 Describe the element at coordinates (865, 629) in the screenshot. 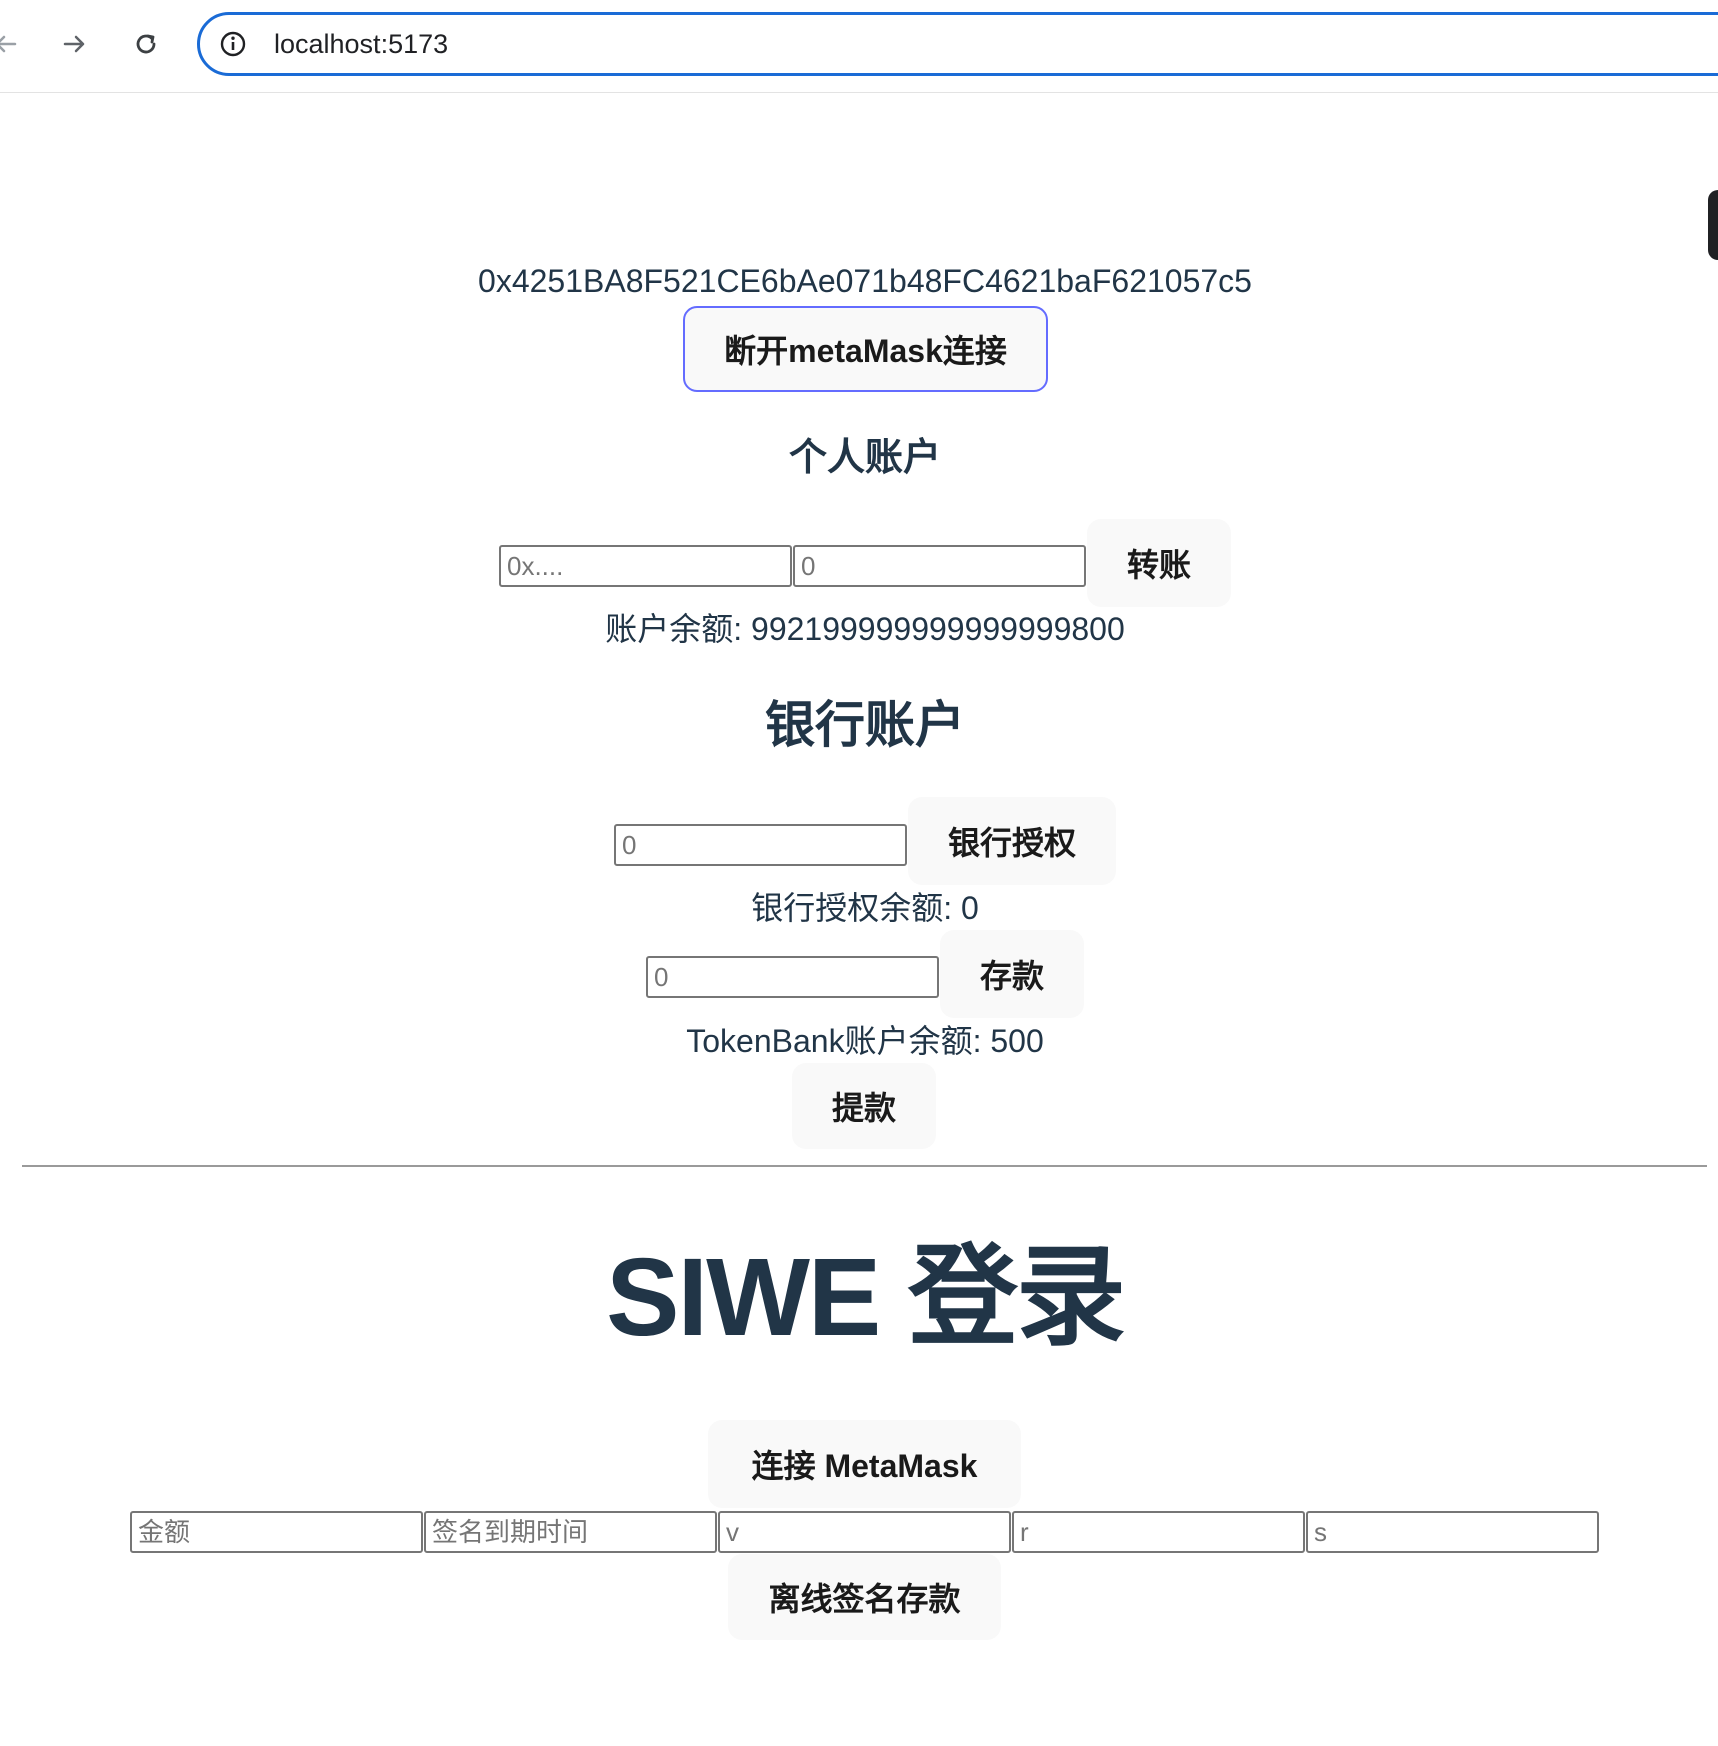

I see `account-balance-text: 账户余额: 992199999999999999800` at that location.